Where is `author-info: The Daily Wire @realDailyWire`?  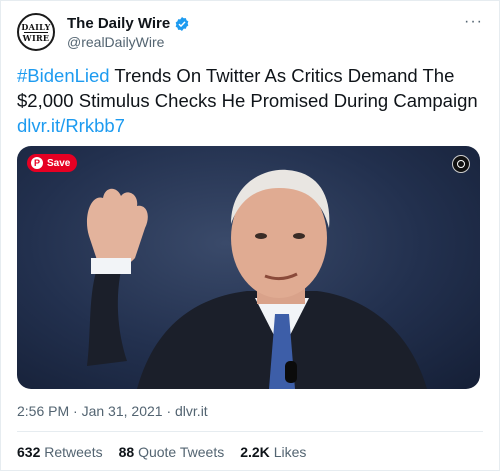 author-info: The Daily Wire @realDailyWire is located at coordinates (128, 32).